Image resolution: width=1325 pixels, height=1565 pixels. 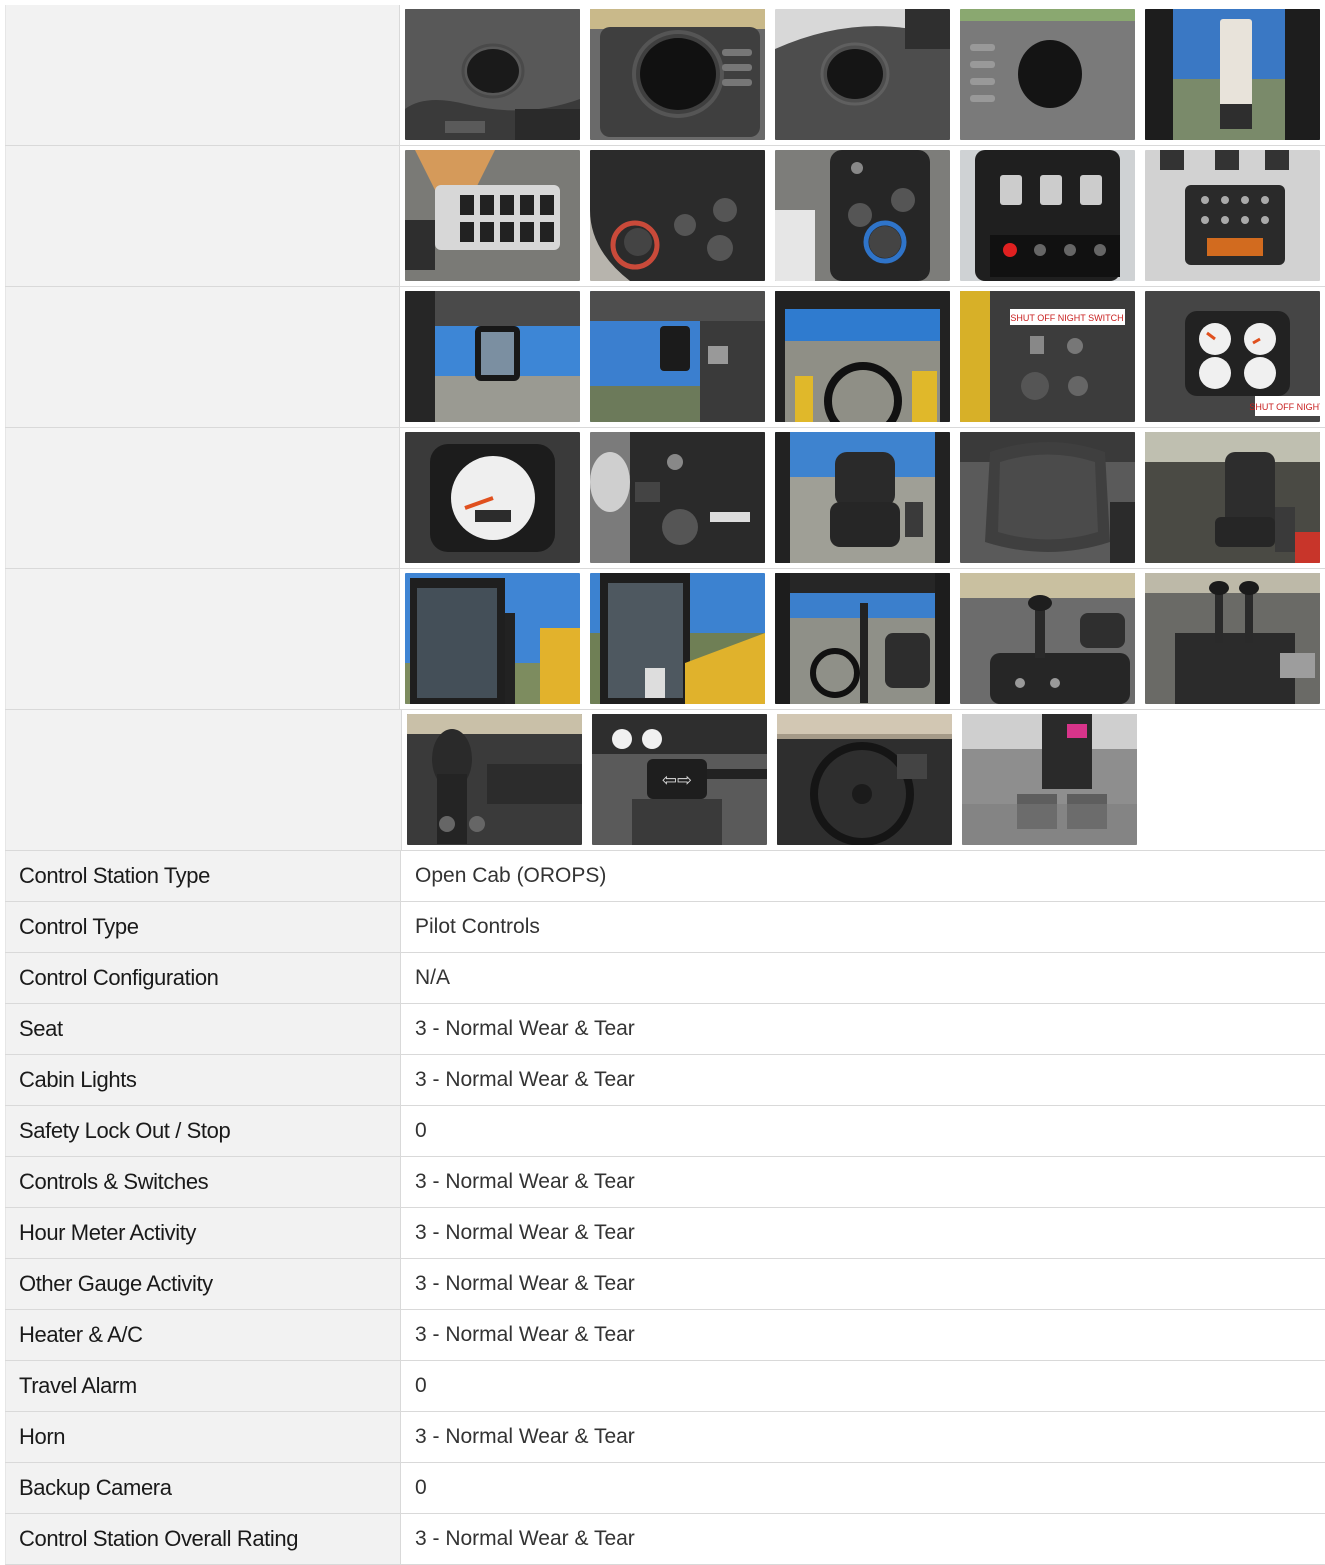 What do you see at coordinates (1232, 356) in the screenshot?
I see `photo-thumbnail: SHUT OFF NIGHT` at bounding box center [1232, 356].